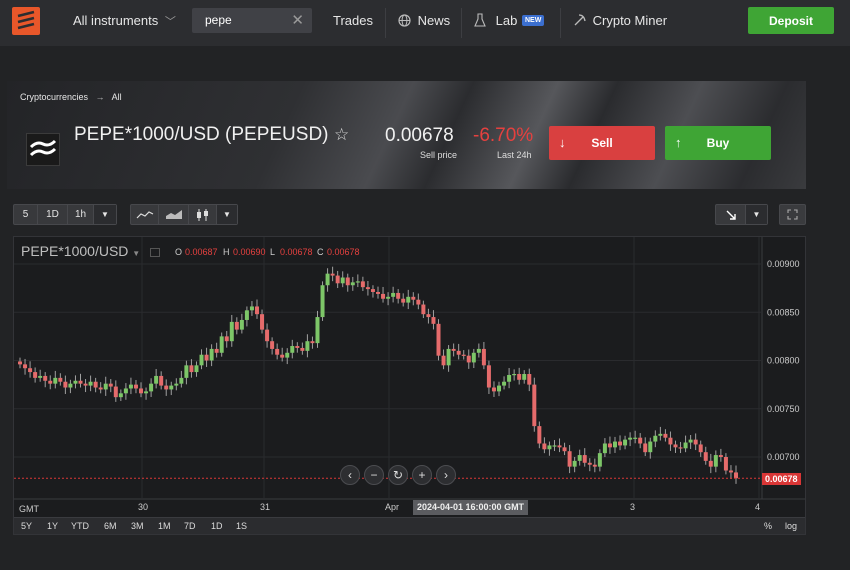  What do you see at coordinates (241, 526) in the screenshot?
I see `range-1s: 1S` at bounding box center [241, 526].